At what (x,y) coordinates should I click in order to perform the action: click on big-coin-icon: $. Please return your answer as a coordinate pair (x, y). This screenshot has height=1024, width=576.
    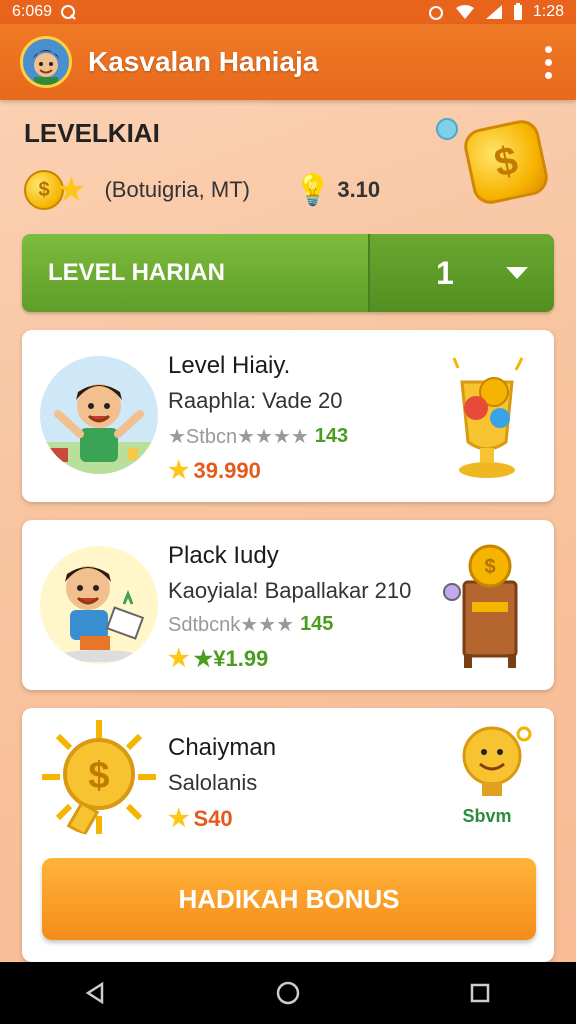
    Looking at the image, I should click on (506, 162).